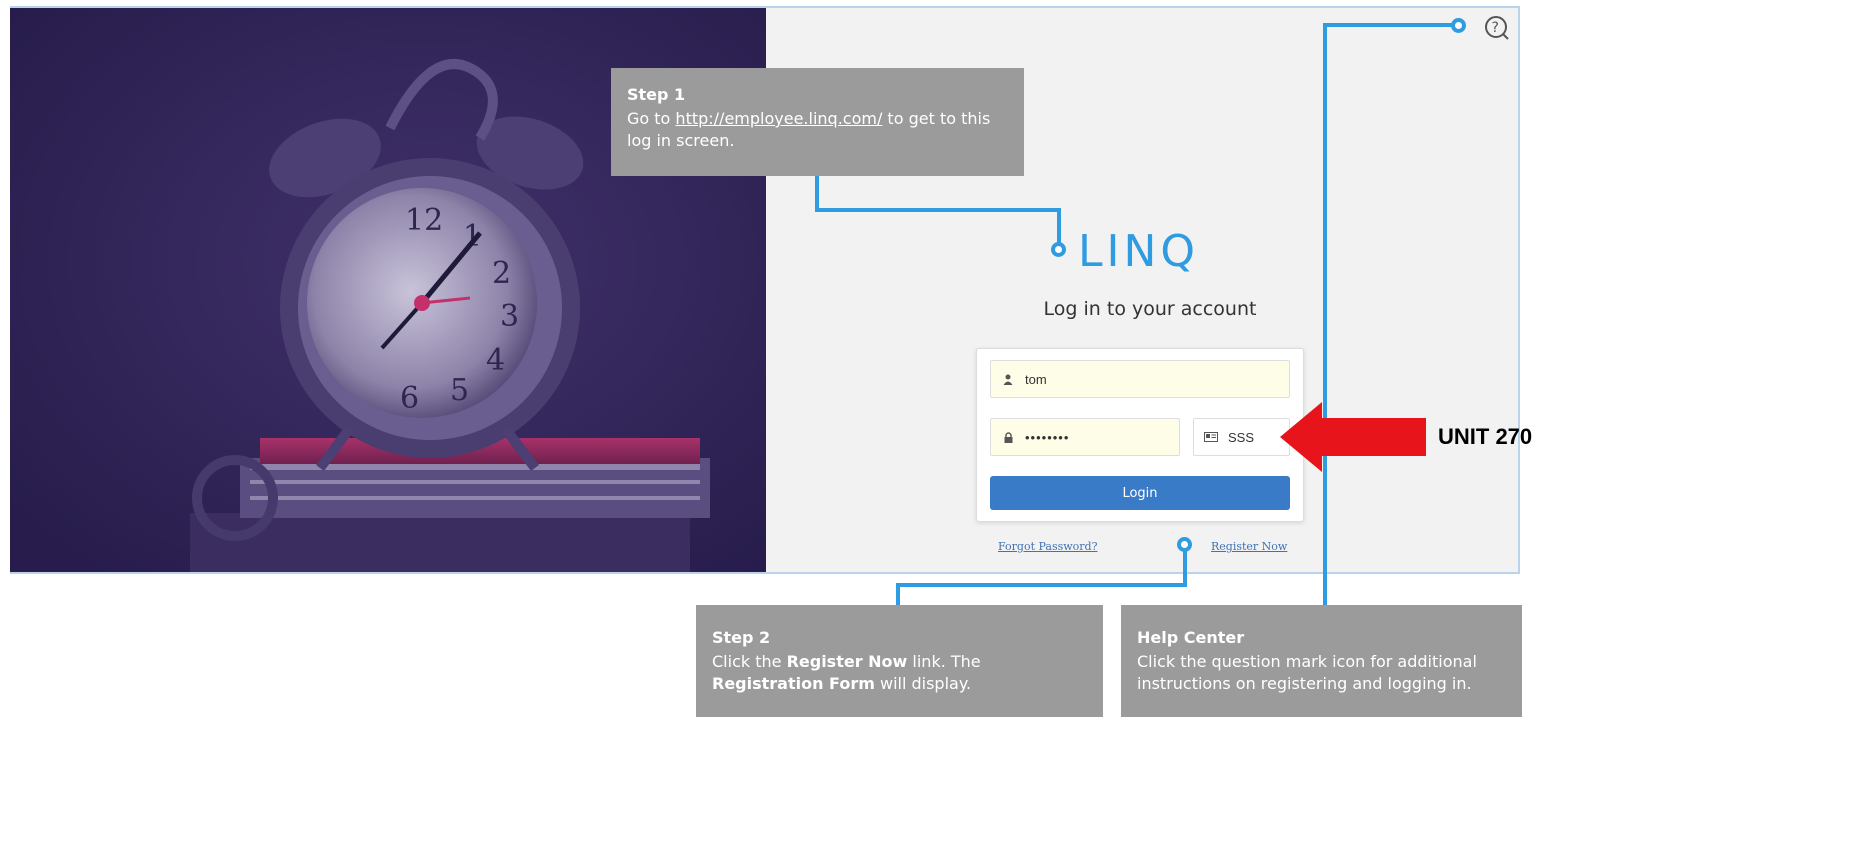 This screenshot has width=1851, height=843. What do you see at coordinates (1047, 437) in the screenshot?
I see `password-value: ••••••••` at bounding box center [1047, 437].